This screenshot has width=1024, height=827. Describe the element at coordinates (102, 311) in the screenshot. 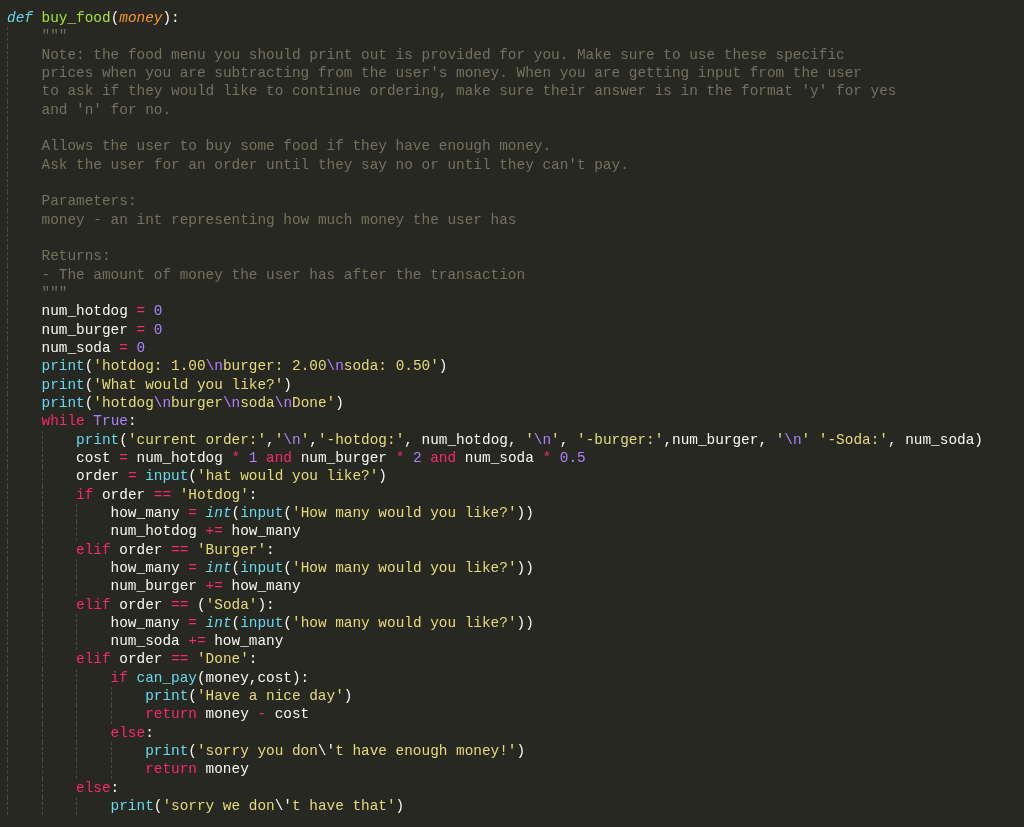

I see `code-line: num_hotdog = 0` at that location.